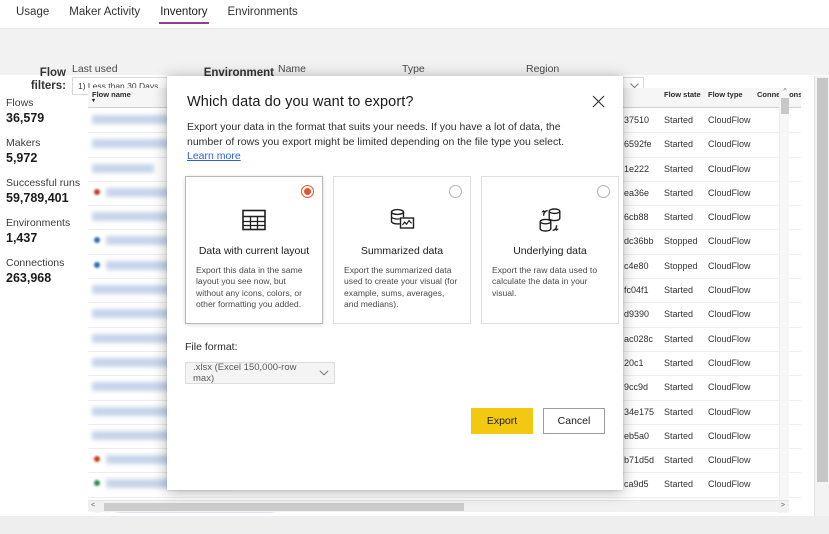 This screenshot has width=829, height=534. I want to click on table-grid-icon, so click(254, 220).